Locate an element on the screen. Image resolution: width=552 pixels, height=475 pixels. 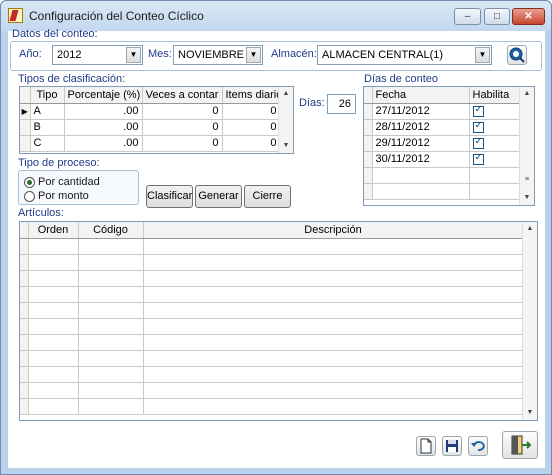
table-row: 27/11/2012 is located at coordinates (443, 111).